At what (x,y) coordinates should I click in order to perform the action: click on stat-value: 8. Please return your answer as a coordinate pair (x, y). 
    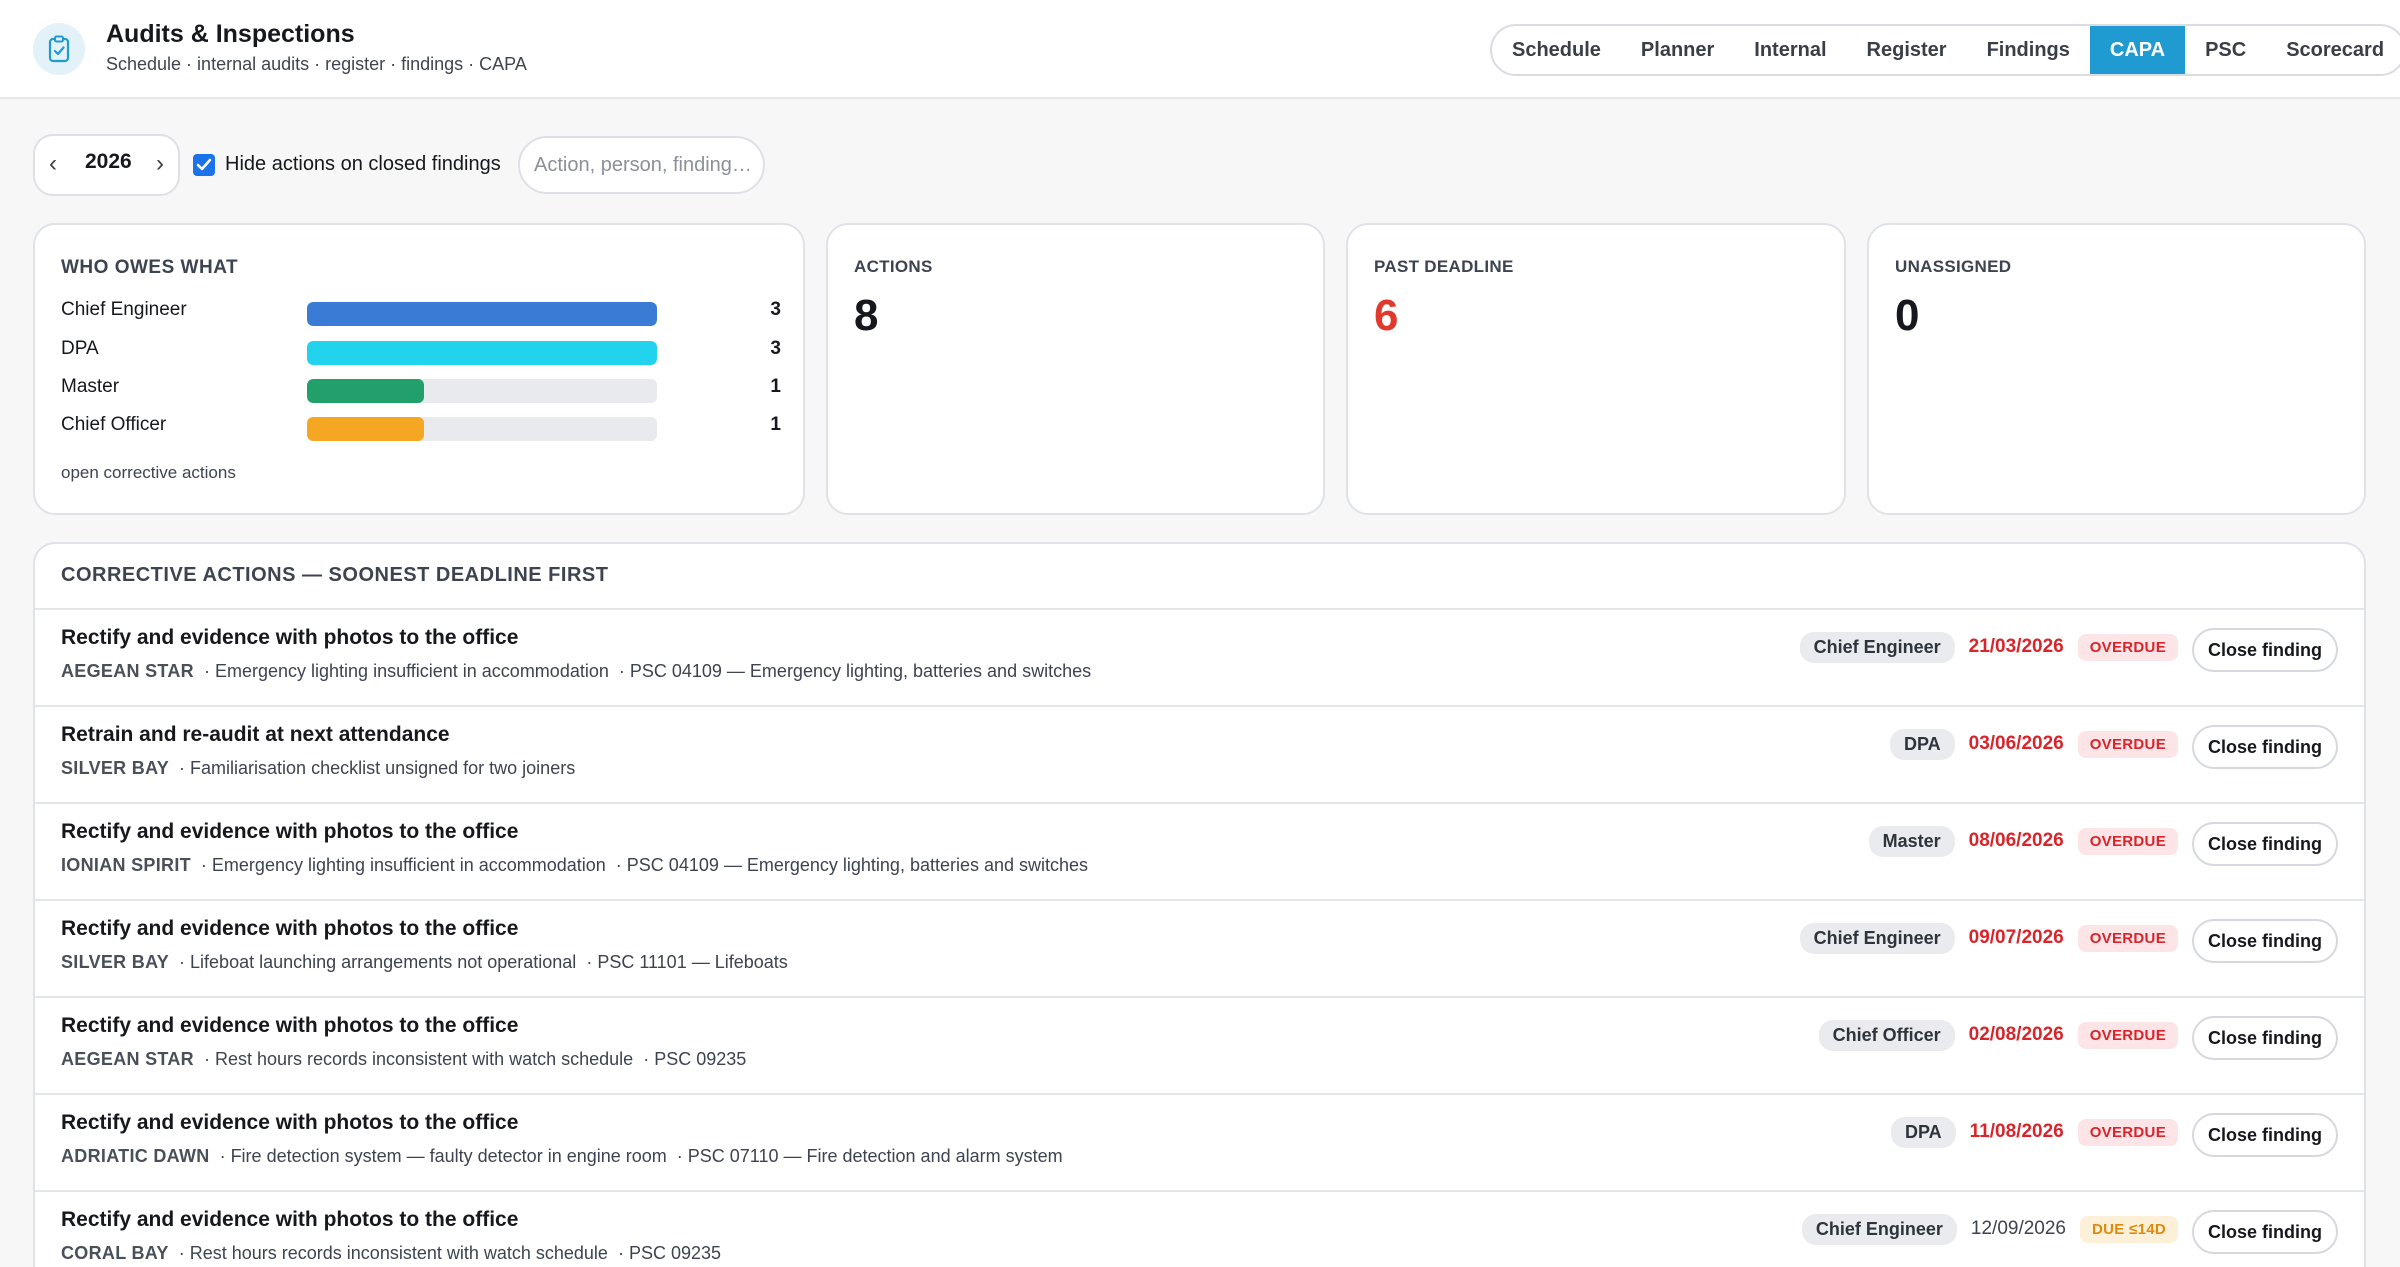
    Looking at the image, I should click on (866, 315).